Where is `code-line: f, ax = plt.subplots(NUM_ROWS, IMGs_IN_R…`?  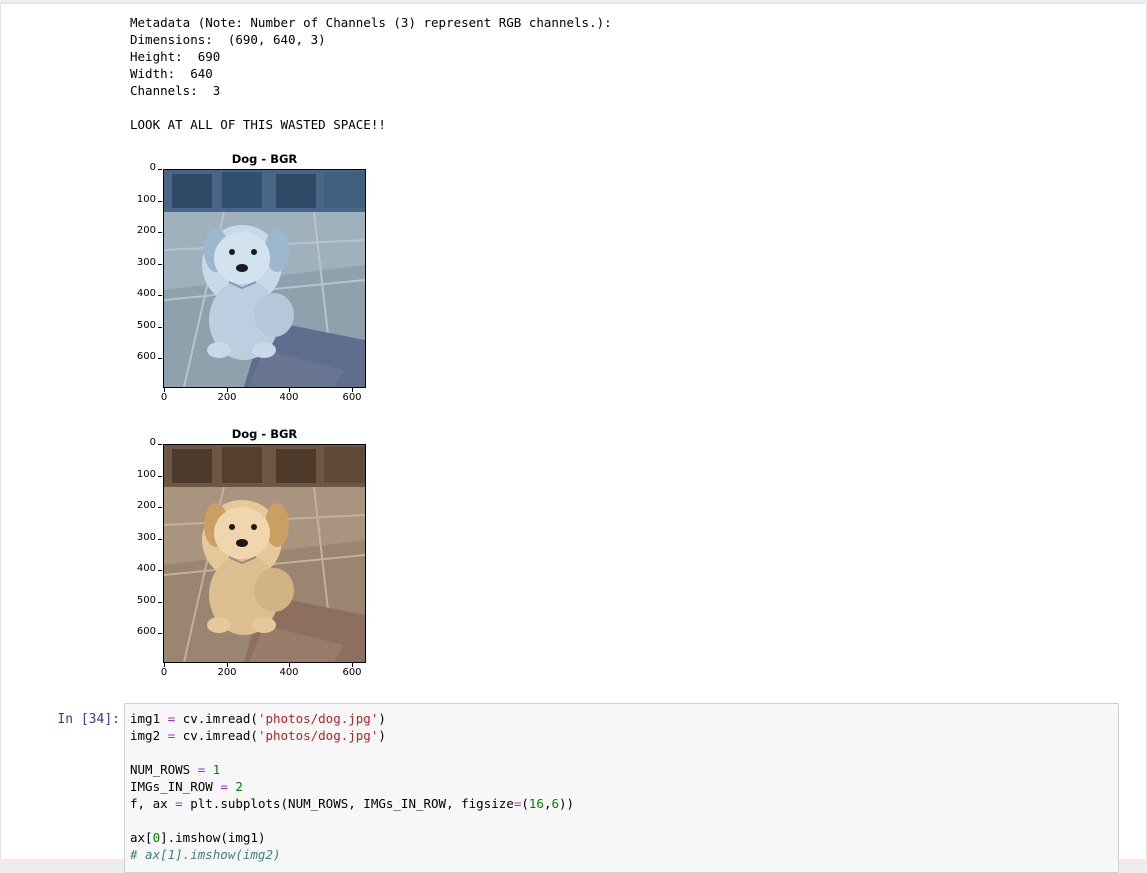
code-line: f, ax = plt.subplots(NUM_ROWS, IMGs_IN_R… is located at coordinates (352, 803).